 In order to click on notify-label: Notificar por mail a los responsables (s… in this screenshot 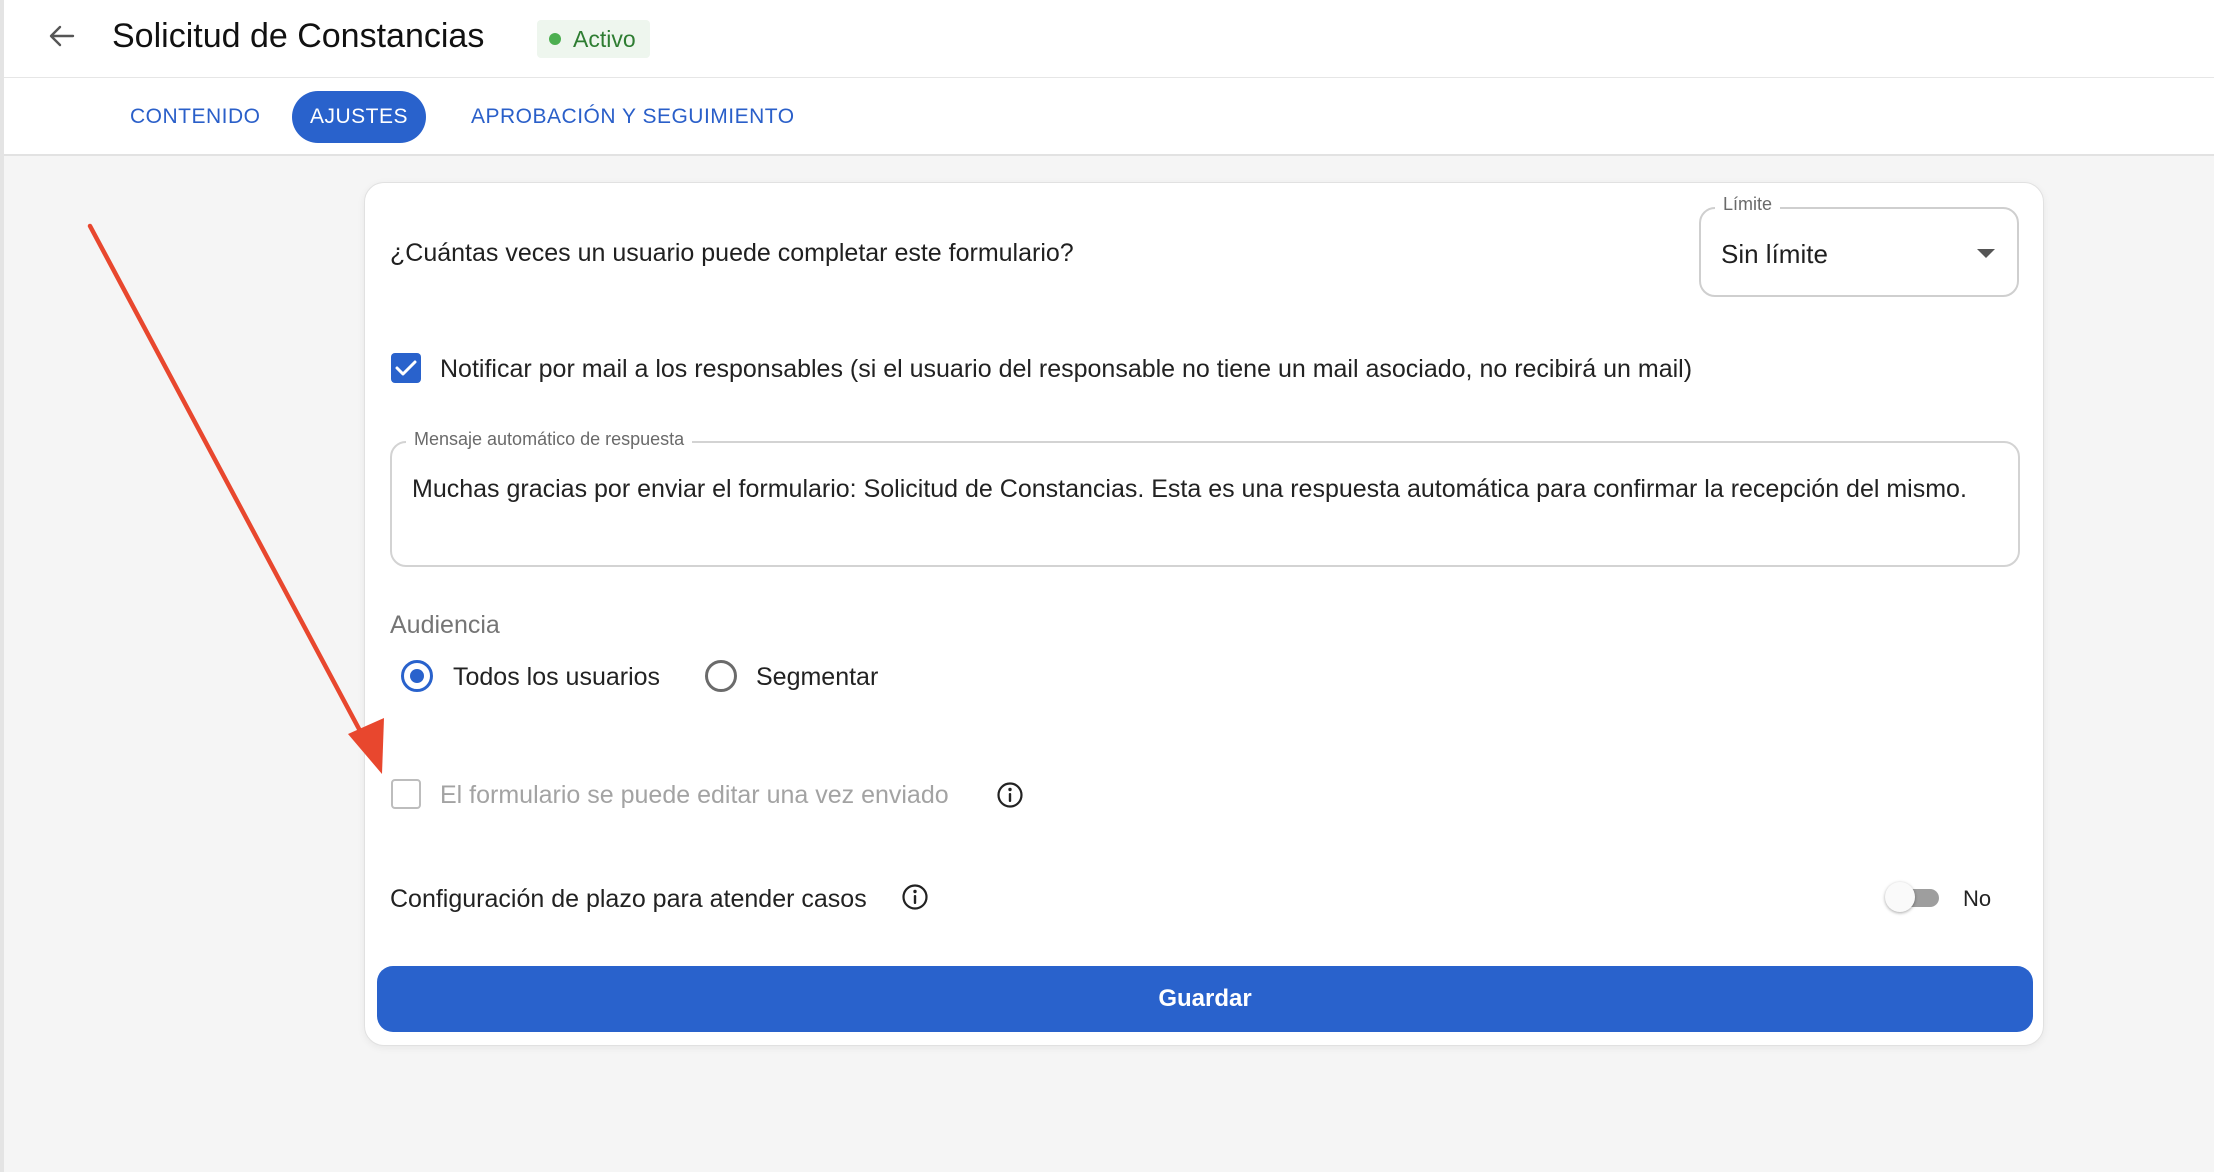, I will do `click(1066, 369)`.